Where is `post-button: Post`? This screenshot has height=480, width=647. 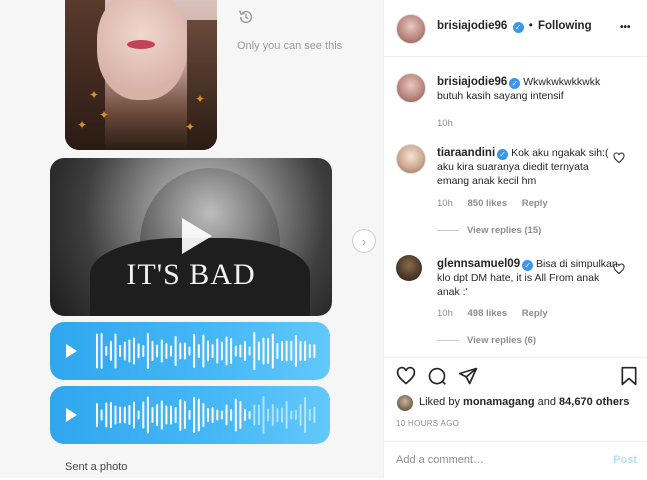
post-button: Post is located at coordinates (625, 460).